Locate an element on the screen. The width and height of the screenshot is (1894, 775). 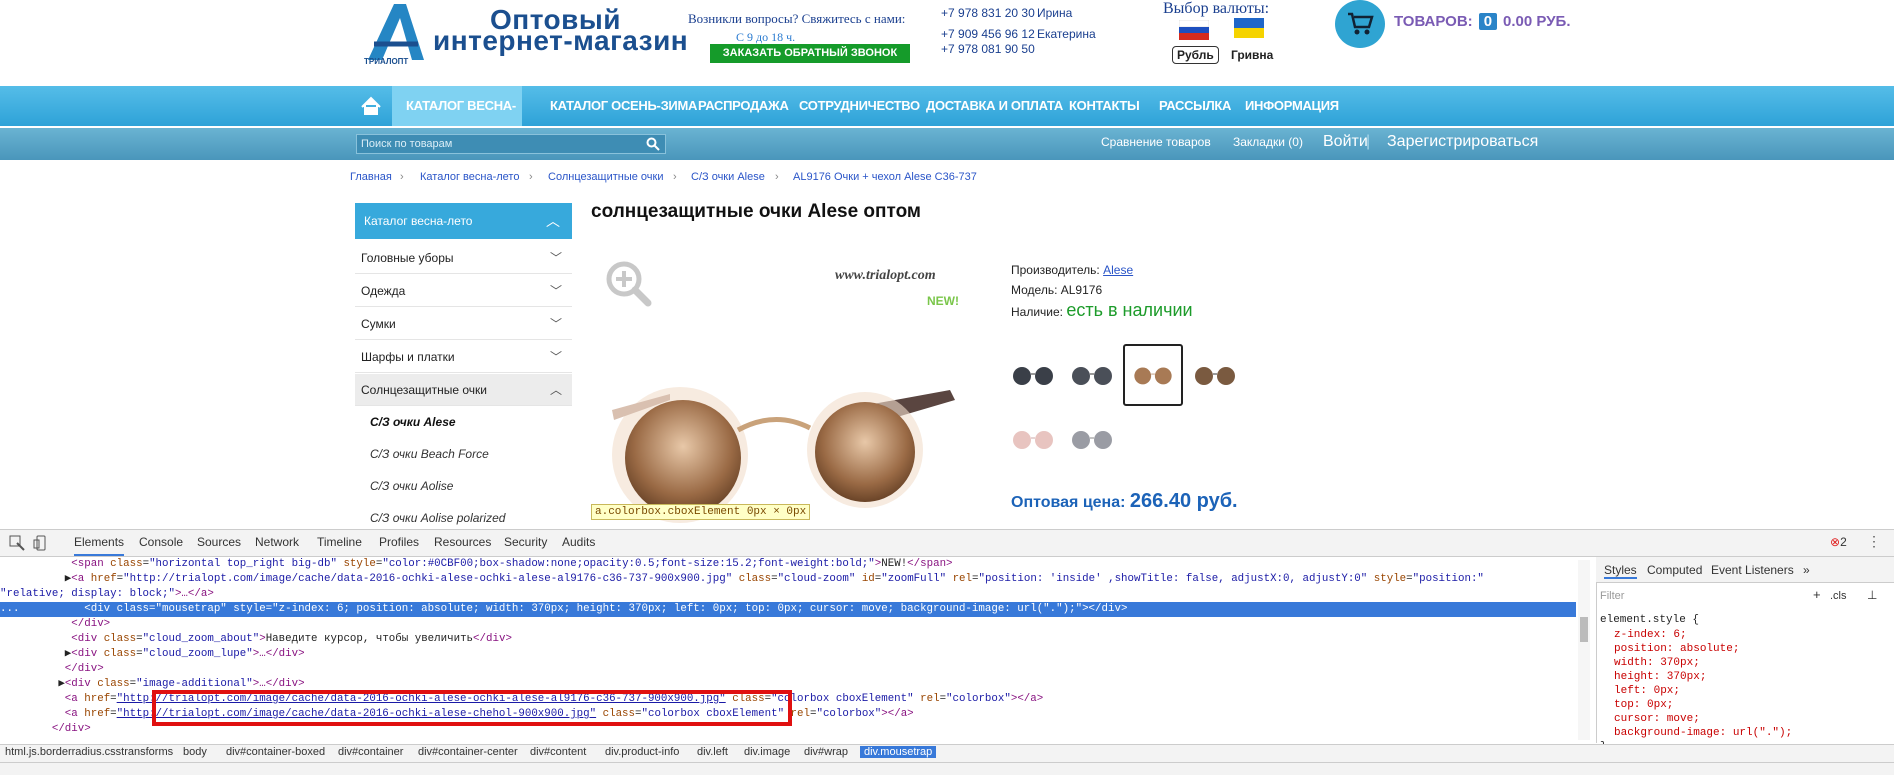
product-thumbnail-selected is located at coordinates (1153, 375).